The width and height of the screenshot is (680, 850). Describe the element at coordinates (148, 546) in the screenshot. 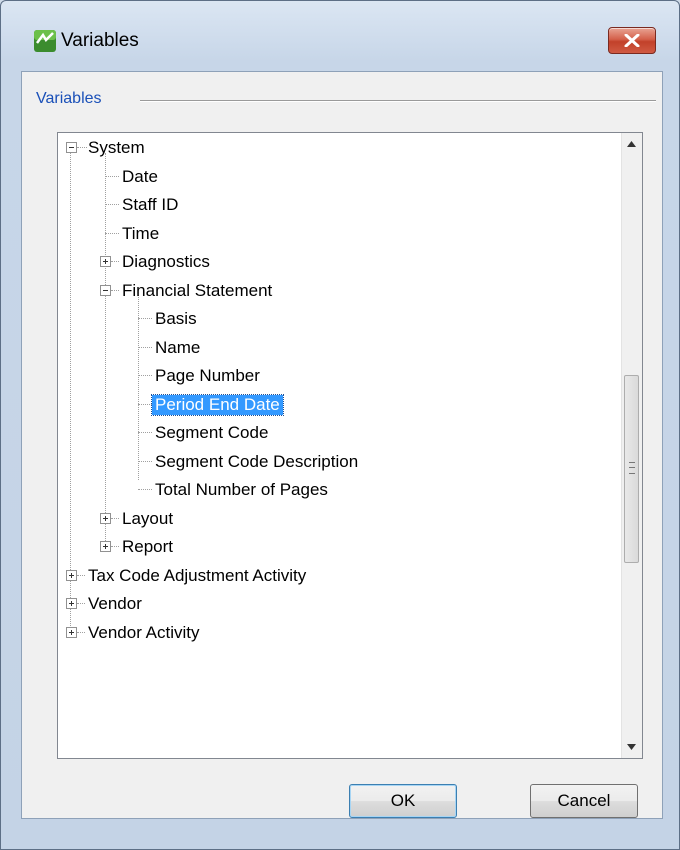

I see `tree-item-label: Report` at that location.